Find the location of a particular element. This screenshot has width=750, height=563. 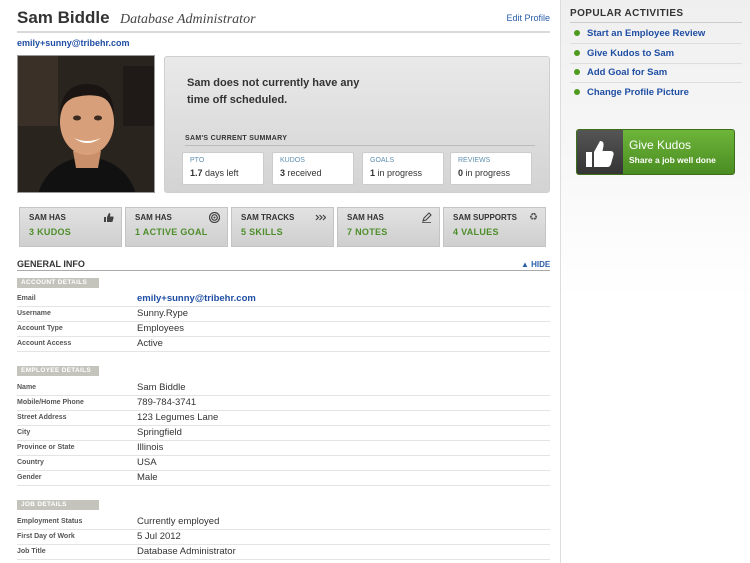

general-info-divider is located at coordinates (283, 270).